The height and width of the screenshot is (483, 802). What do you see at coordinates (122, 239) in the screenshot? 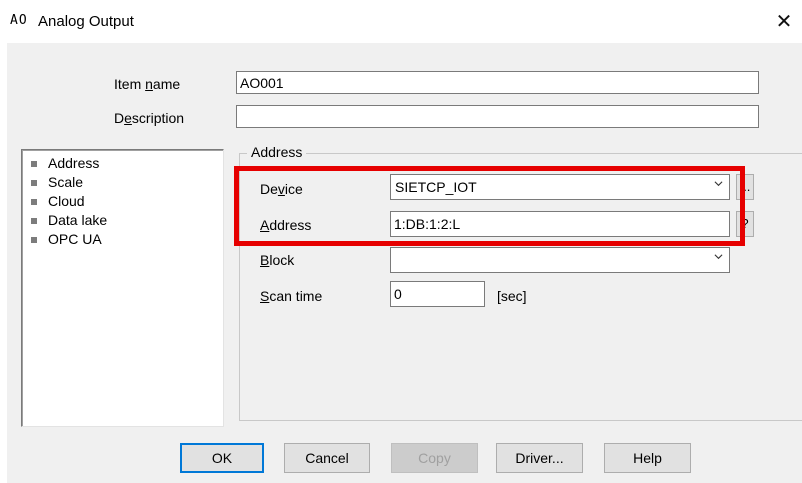
I see `list-item-opc-ua: OPC UA` at bounding box center [122, 239].